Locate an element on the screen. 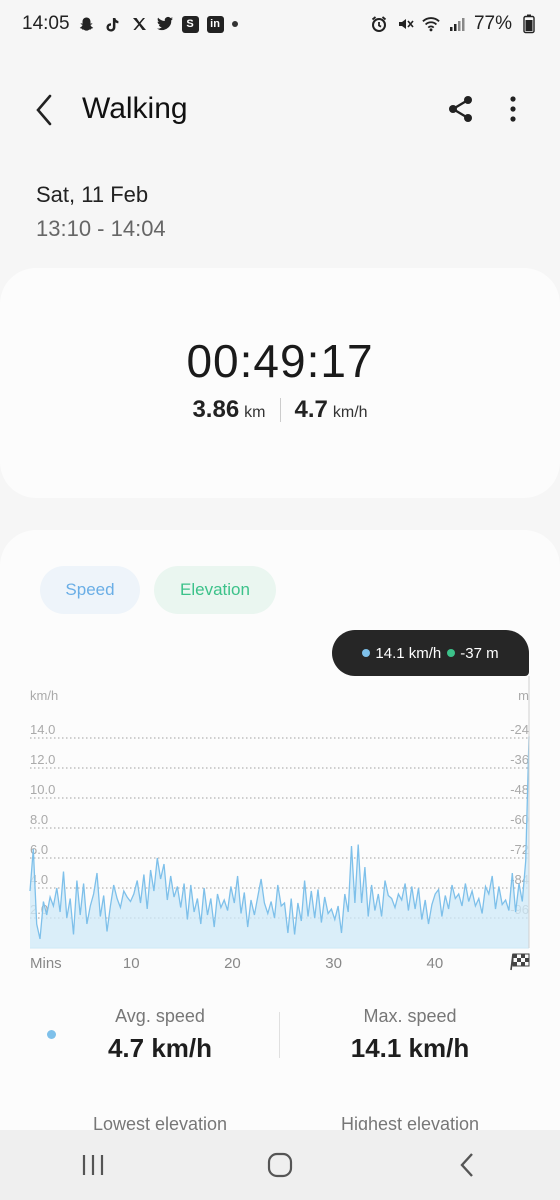  back-button is located at coordinates (46, 110).